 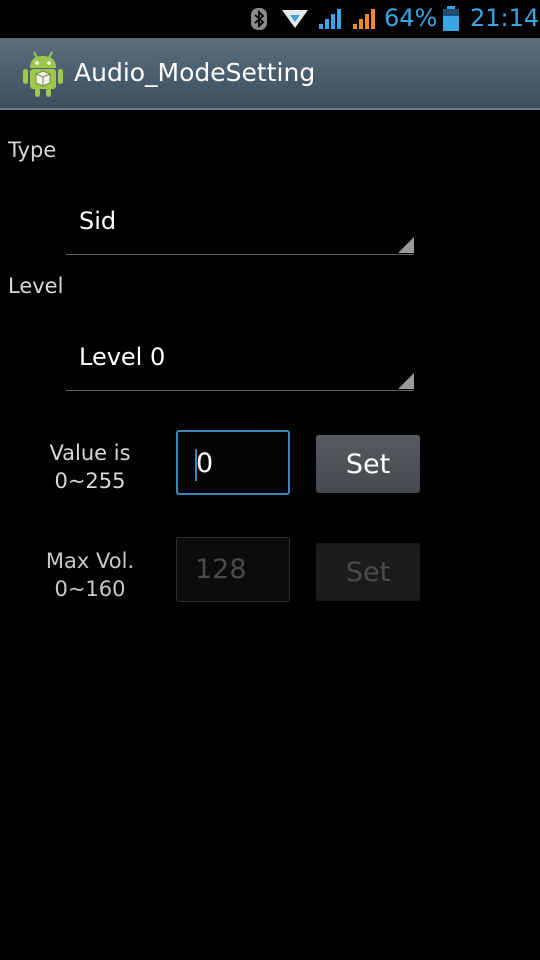 What do you see at coordinates (505, 18) in the screenshot?
I see `clock: 21:14` at bounding box center [505, 18].